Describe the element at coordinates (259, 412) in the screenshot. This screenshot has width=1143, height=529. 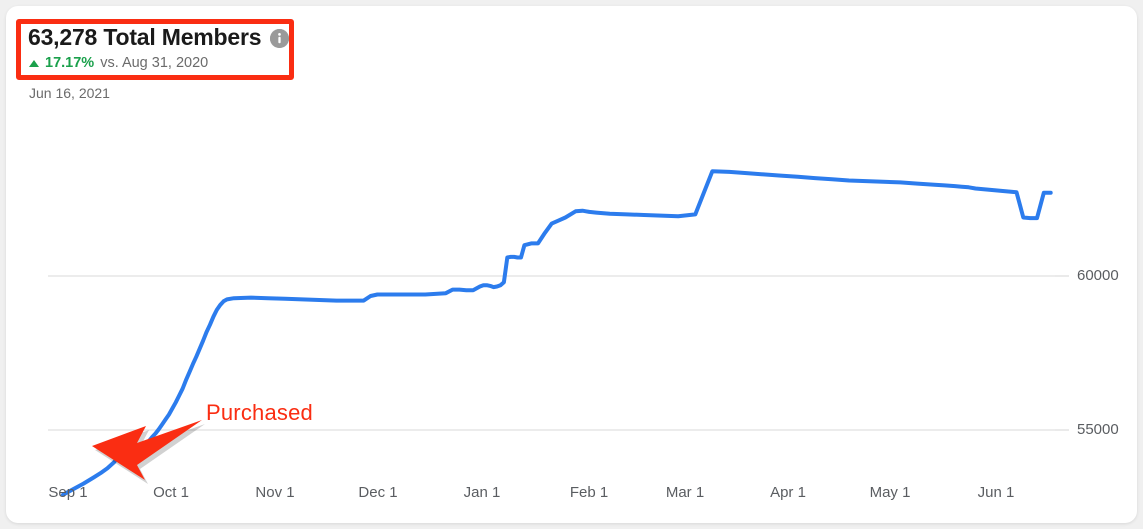
I see `purchased-annotation-label: Purchased` at that location.